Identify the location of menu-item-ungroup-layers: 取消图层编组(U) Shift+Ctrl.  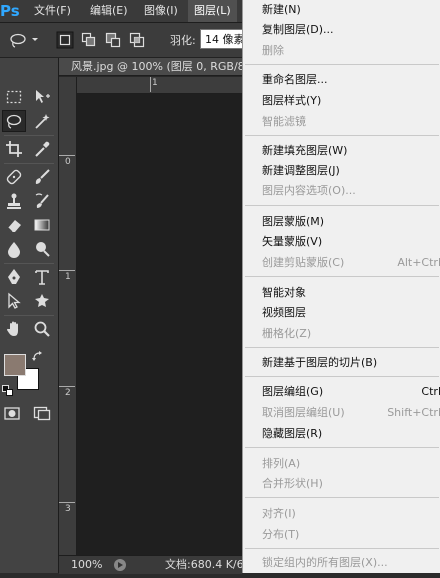
(341, 413).